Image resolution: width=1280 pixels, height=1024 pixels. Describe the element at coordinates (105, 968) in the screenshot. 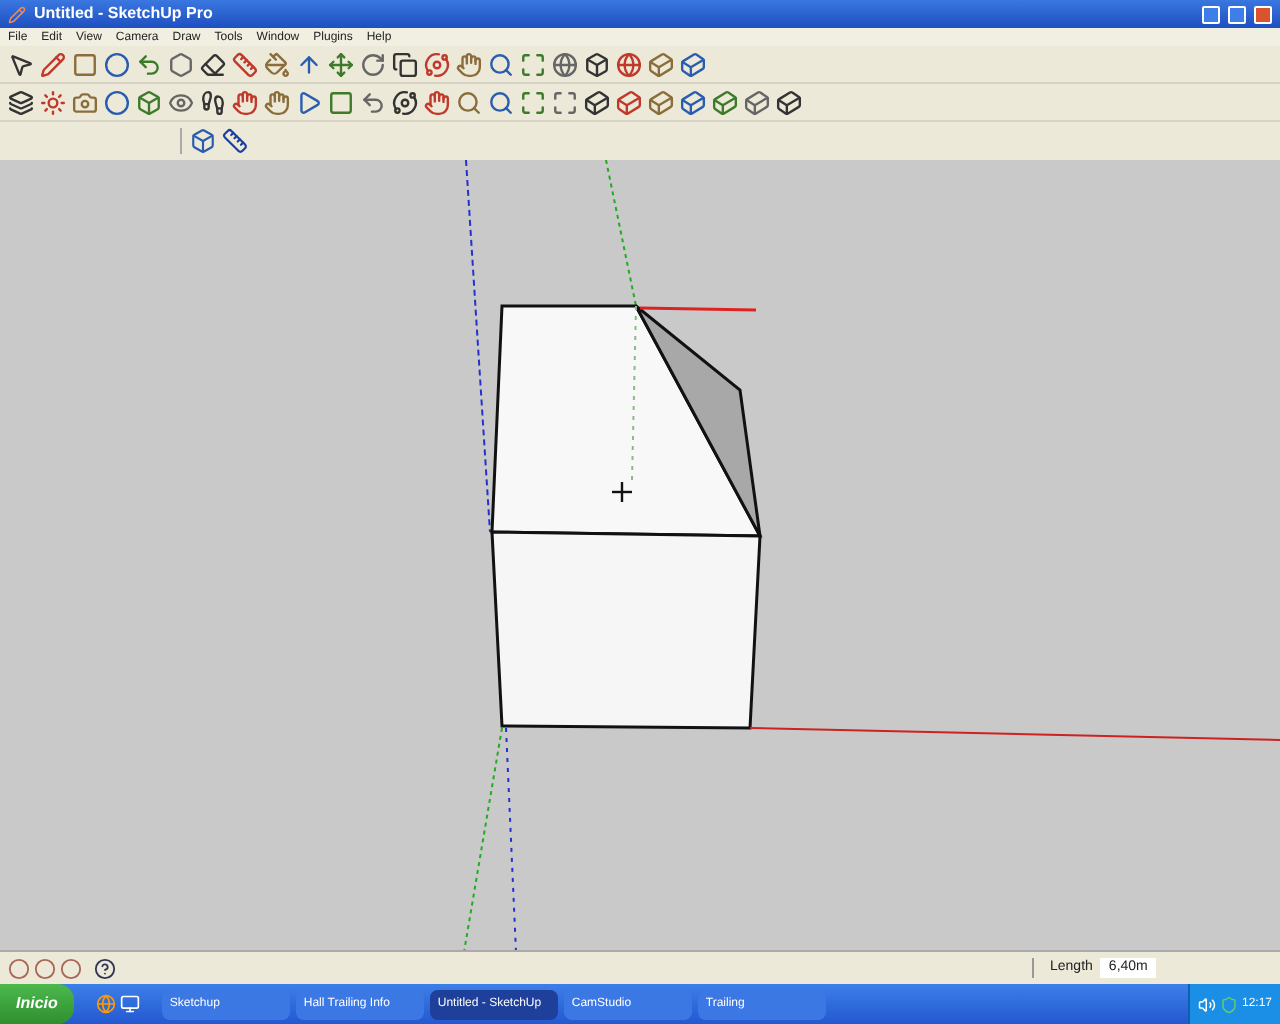

I see `help-icon` at that location.